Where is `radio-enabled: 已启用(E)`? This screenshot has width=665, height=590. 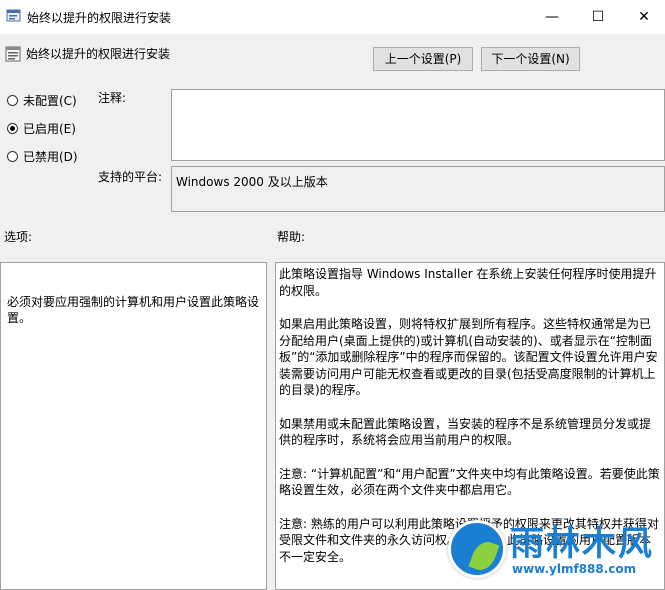 radio-enabled: 已启用(E) is located at coordinates (41, 128).